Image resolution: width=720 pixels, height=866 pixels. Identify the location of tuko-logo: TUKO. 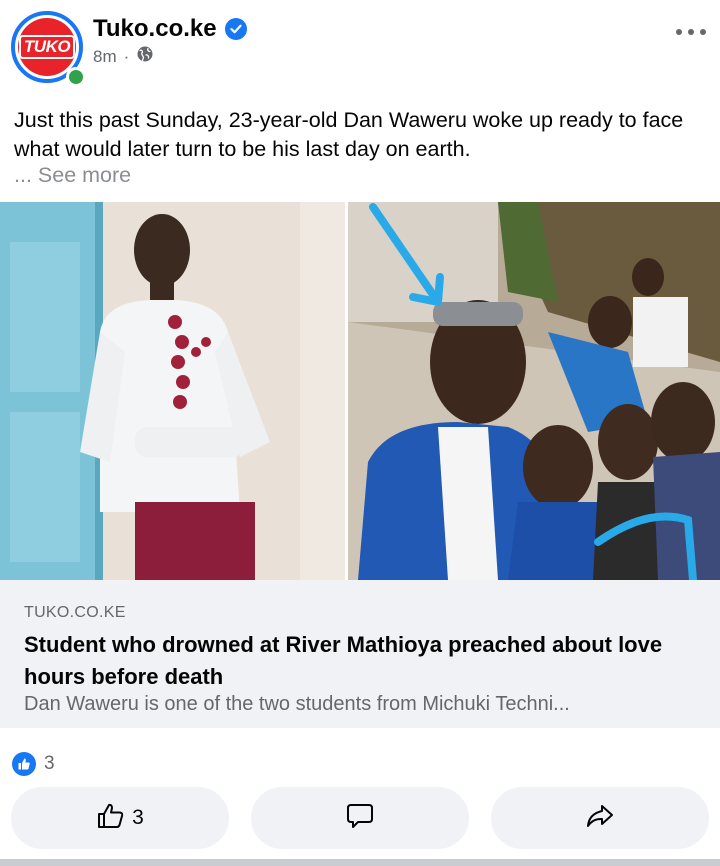
(47, 47).